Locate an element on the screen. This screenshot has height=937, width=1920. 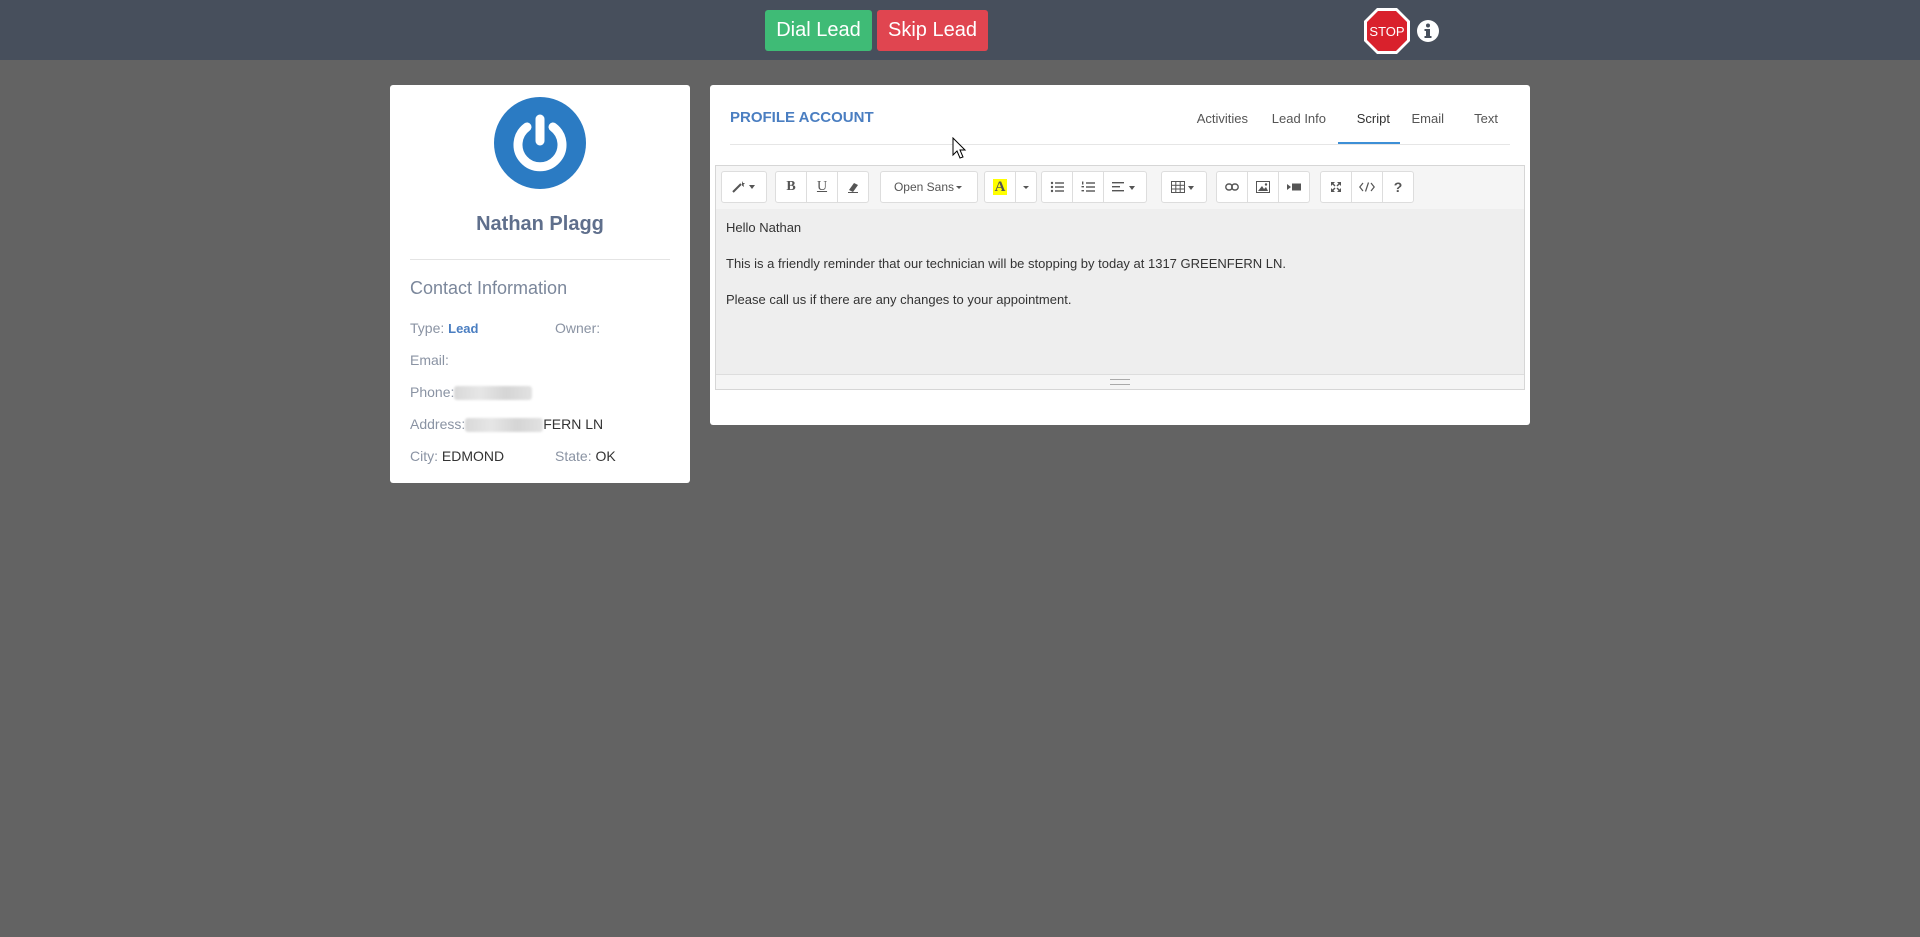
align-left-icon is located at coordinates (1123, 187).